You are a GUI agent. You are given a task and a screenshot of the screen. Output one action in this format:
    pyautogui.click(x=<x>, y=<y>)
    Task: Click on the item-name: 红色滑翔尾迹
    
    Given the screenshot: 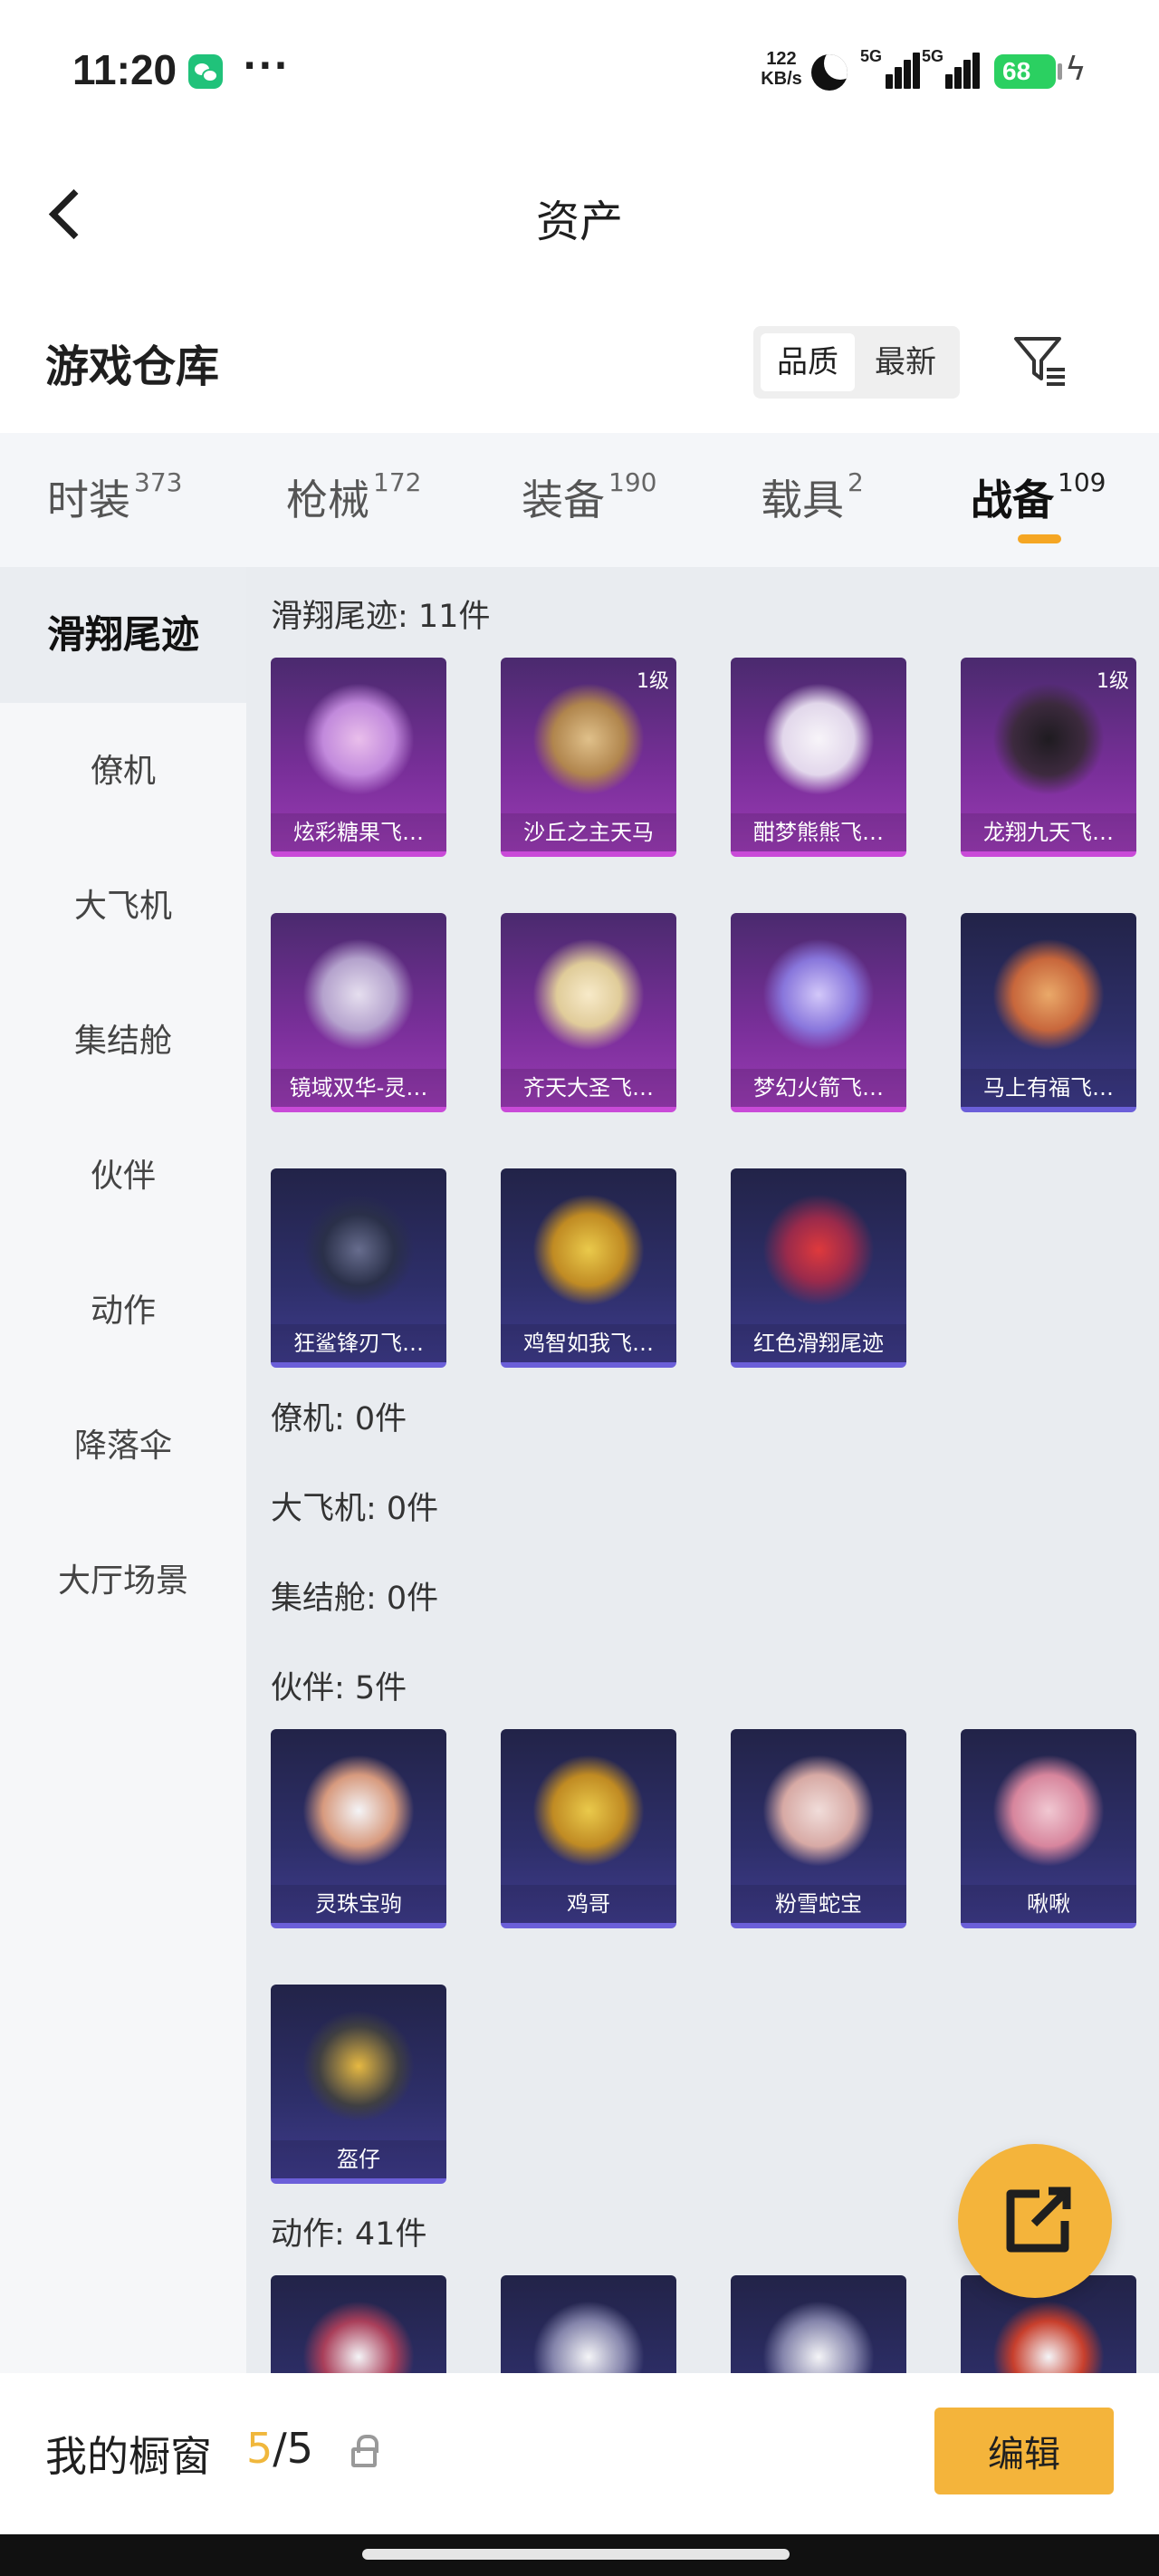 What is the action you would take?
    pyautogui.click(x=818, y=1343)
    